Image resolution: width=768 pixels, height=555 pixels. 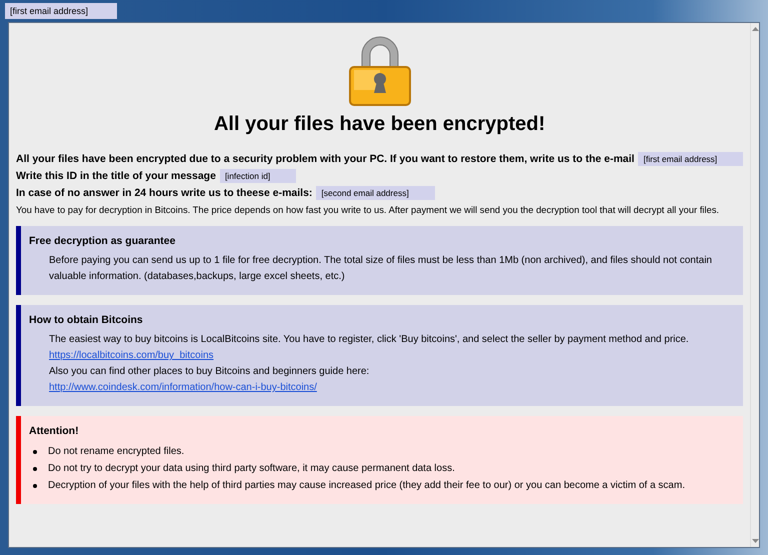 What do you see at coordinates (325, 158) in the screenshot?
I see `message-text: All your files have been encrypted due to a security problem with your PC. If you want to restore them, write us to the e-mail` at bounding box center [325, 158].